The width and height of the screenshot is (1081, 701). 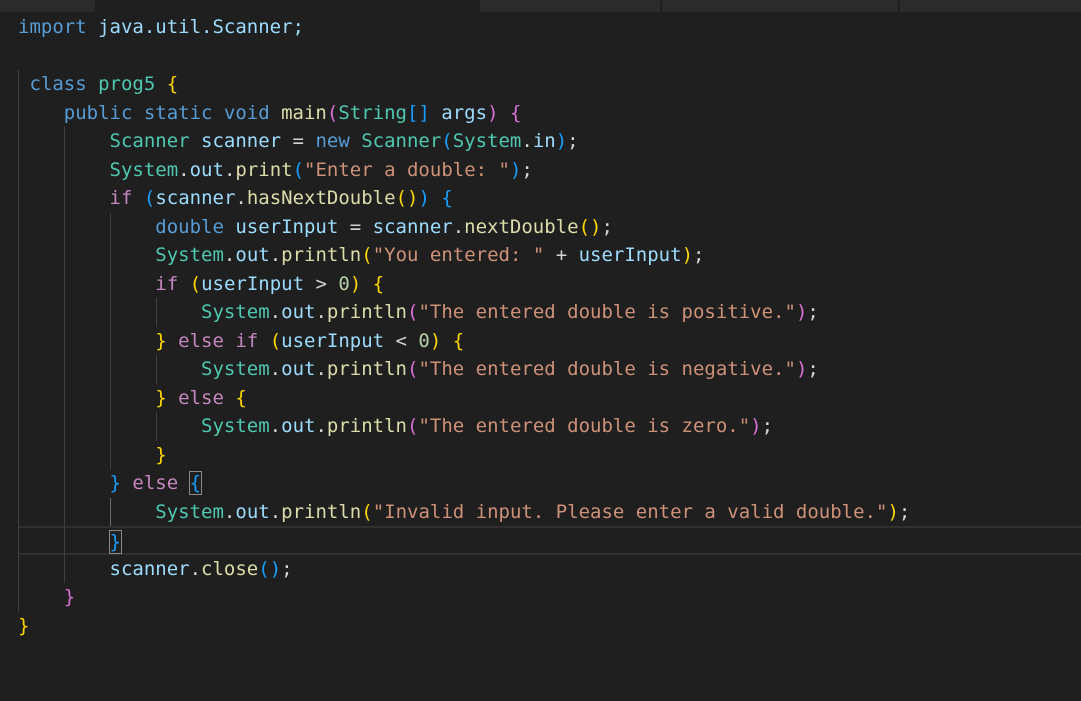 What do you see at coordinates (155, 569) in the screenshot?
I see `code-line: scanner.close();` at bounding box center [155, 569].